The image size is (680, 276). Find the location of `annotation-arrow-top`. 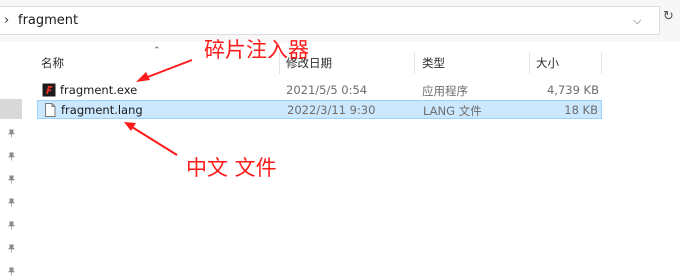

annotation-arrow-top is located at coordinates (164, 70).